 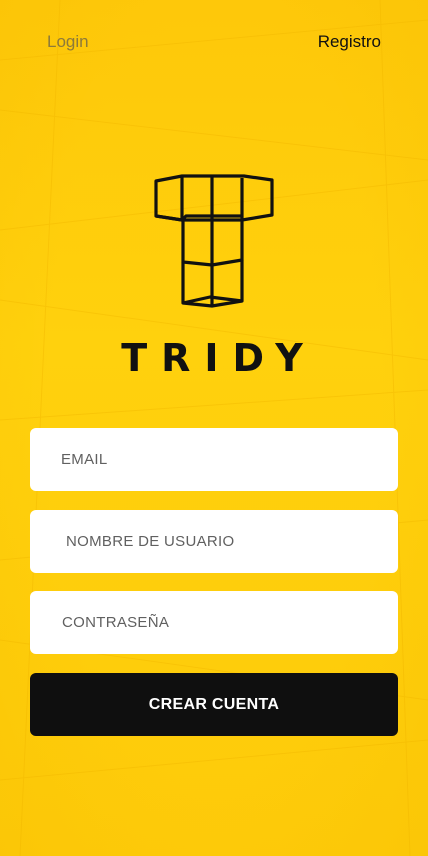 What do you see at coordinates (349, 42) in the screenshot?
I see `register-tab: Registro` at bounding box center [349, 42].